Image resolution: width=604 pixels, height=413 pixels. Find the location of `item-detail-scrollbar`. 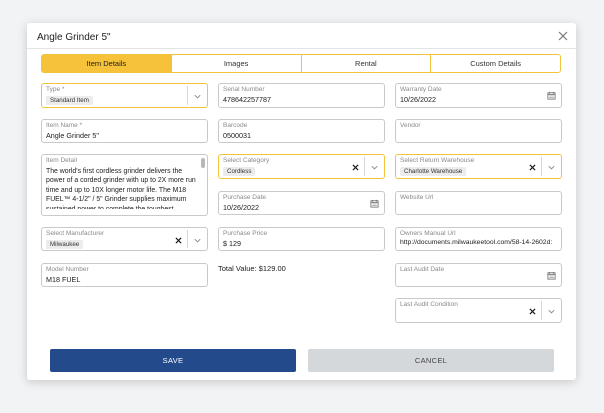

item-detail-scrollbar is located at coordinates (203, 163).